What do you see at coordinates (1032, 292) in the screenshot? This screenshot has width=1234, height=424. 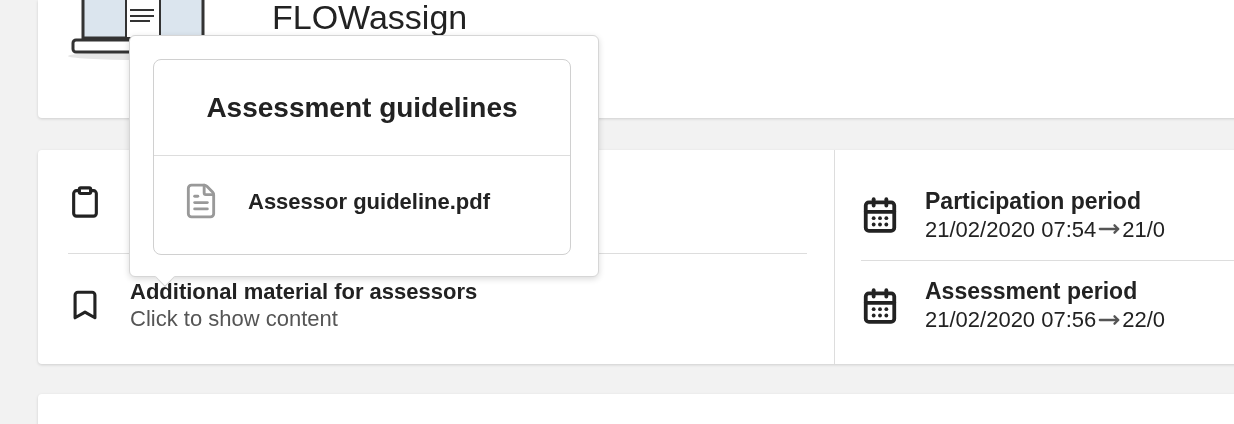 I see `period-title: Assessment period` at bounding box center [1032, 292].